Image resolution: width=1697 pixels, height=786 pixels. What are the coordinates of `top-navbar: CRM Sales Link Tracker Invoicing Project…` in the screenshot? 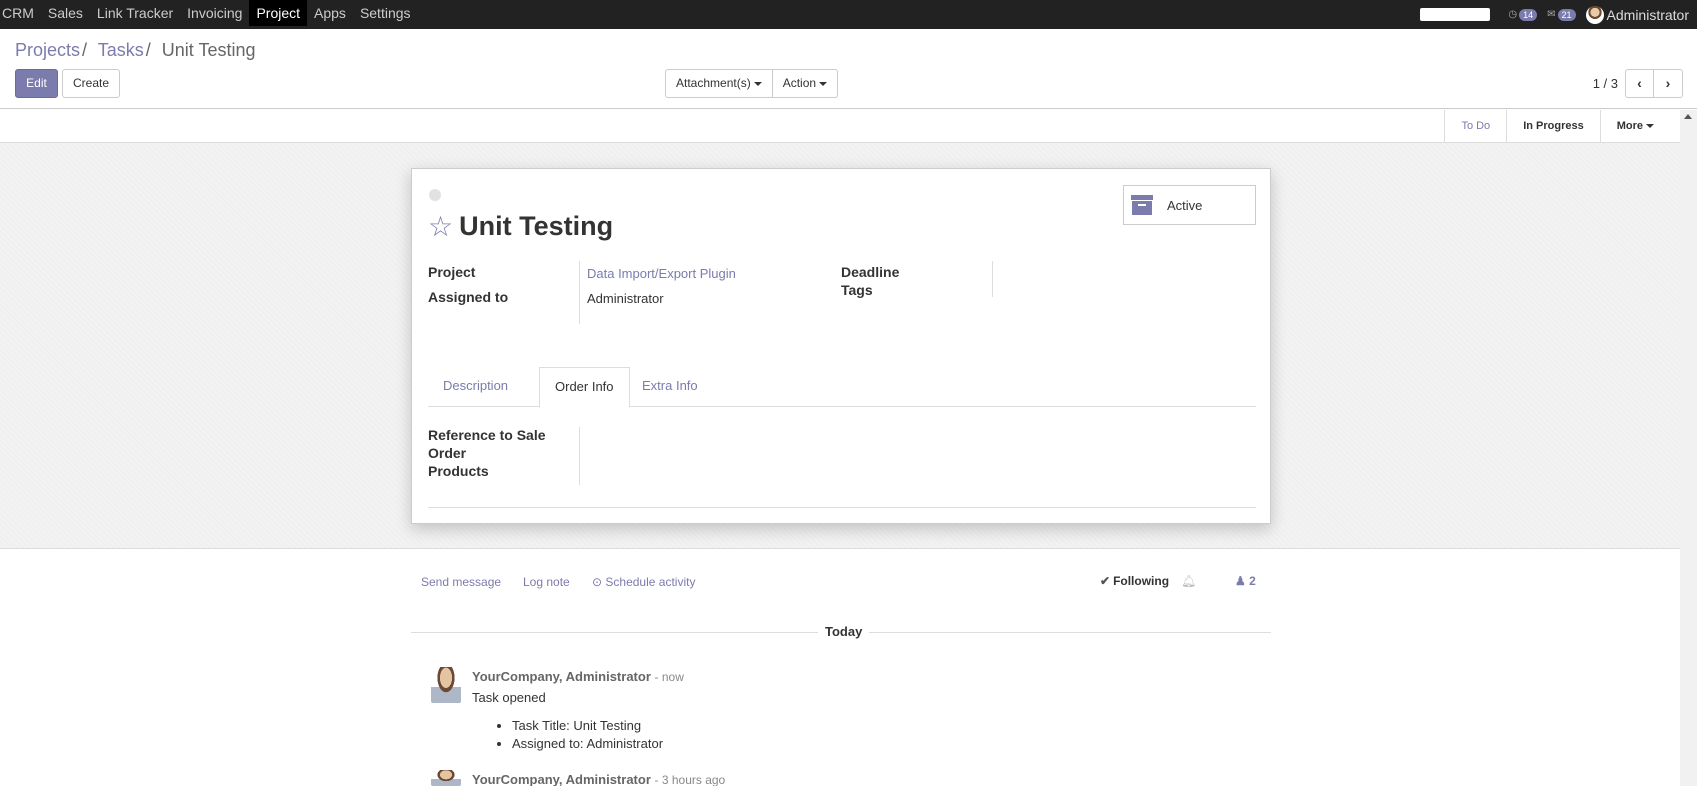 It's located at (848, 14).